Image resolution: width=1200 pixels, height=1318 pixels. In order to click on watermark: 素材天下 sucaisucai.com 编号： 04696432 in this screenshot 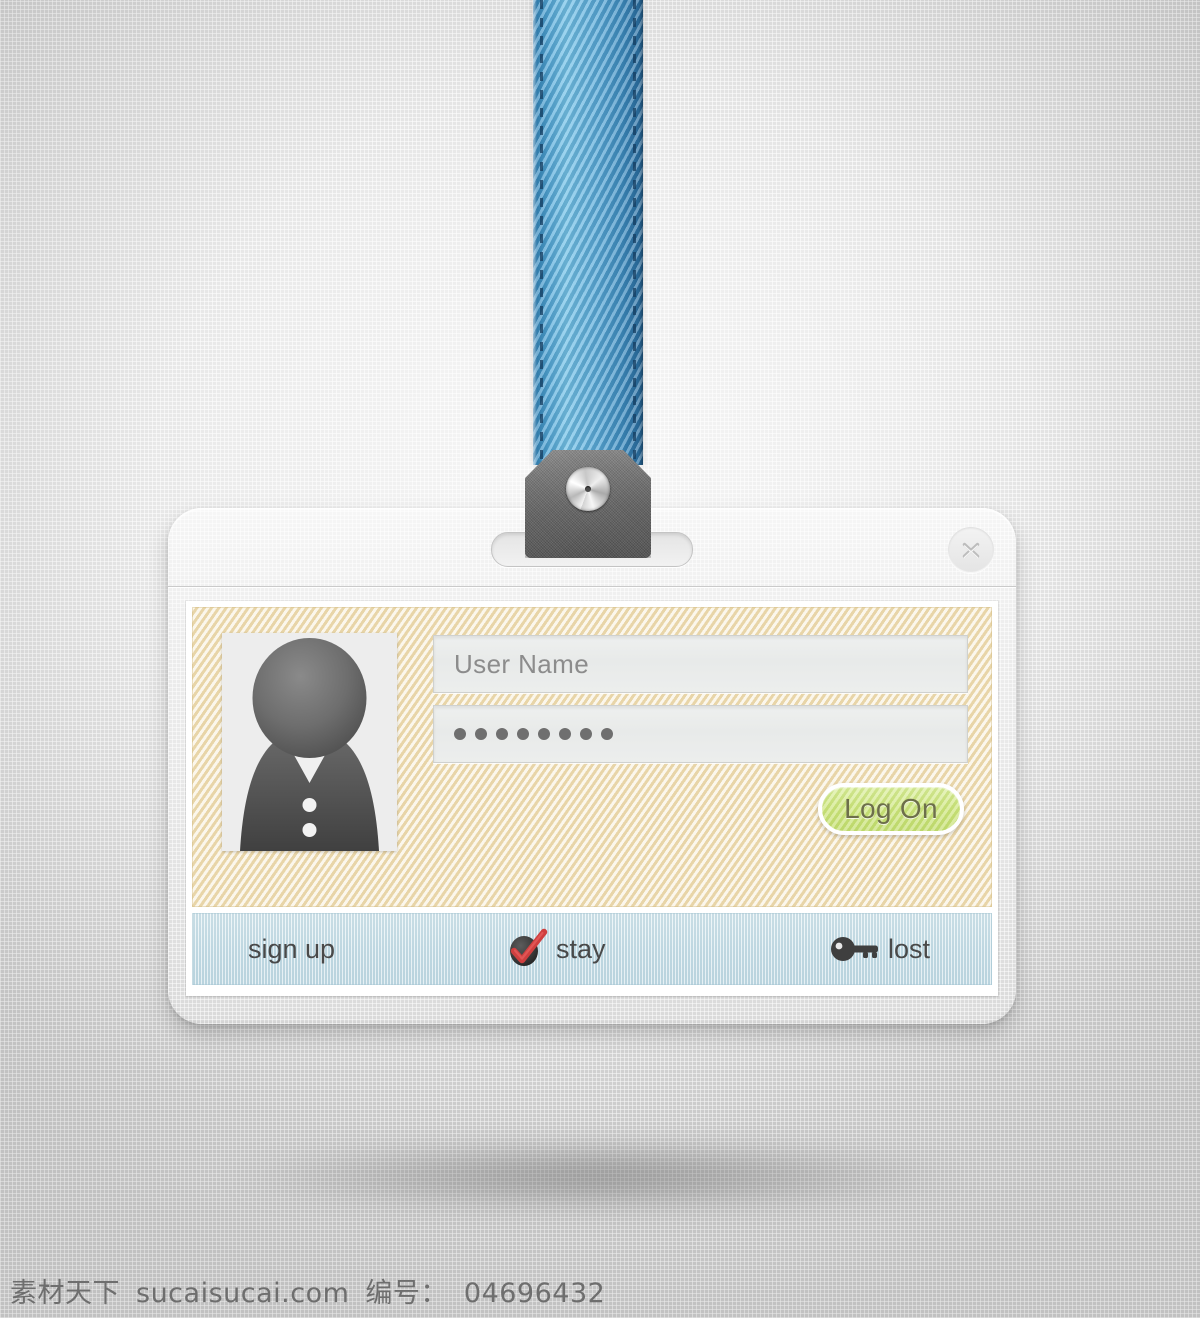, I will do `click(307, 1290)`.